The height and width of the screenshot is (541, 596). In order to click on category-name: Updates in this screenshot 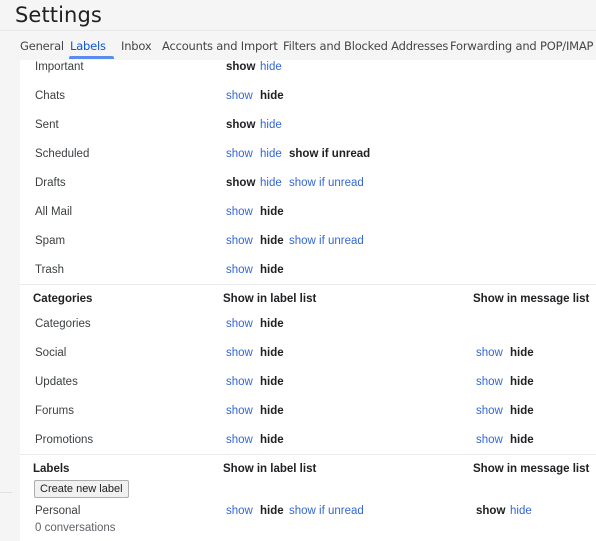, I will do `click(56, 382)`.